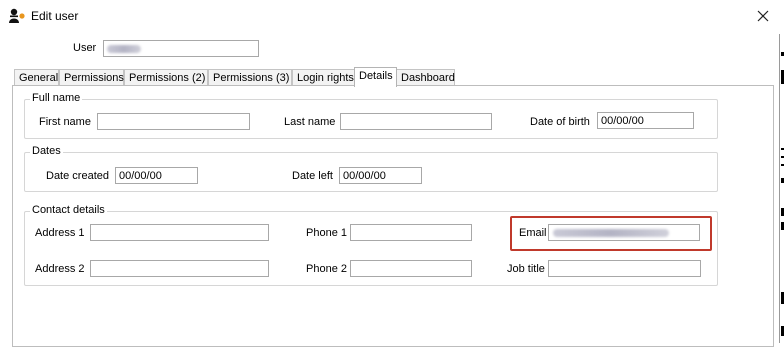 This screenshot has height=347, width=784. What do you see at coordinates (250, 77) in the screenshot?
I see `tab-permissions-3: Permissions (3)` at bounding box center [250, 77].